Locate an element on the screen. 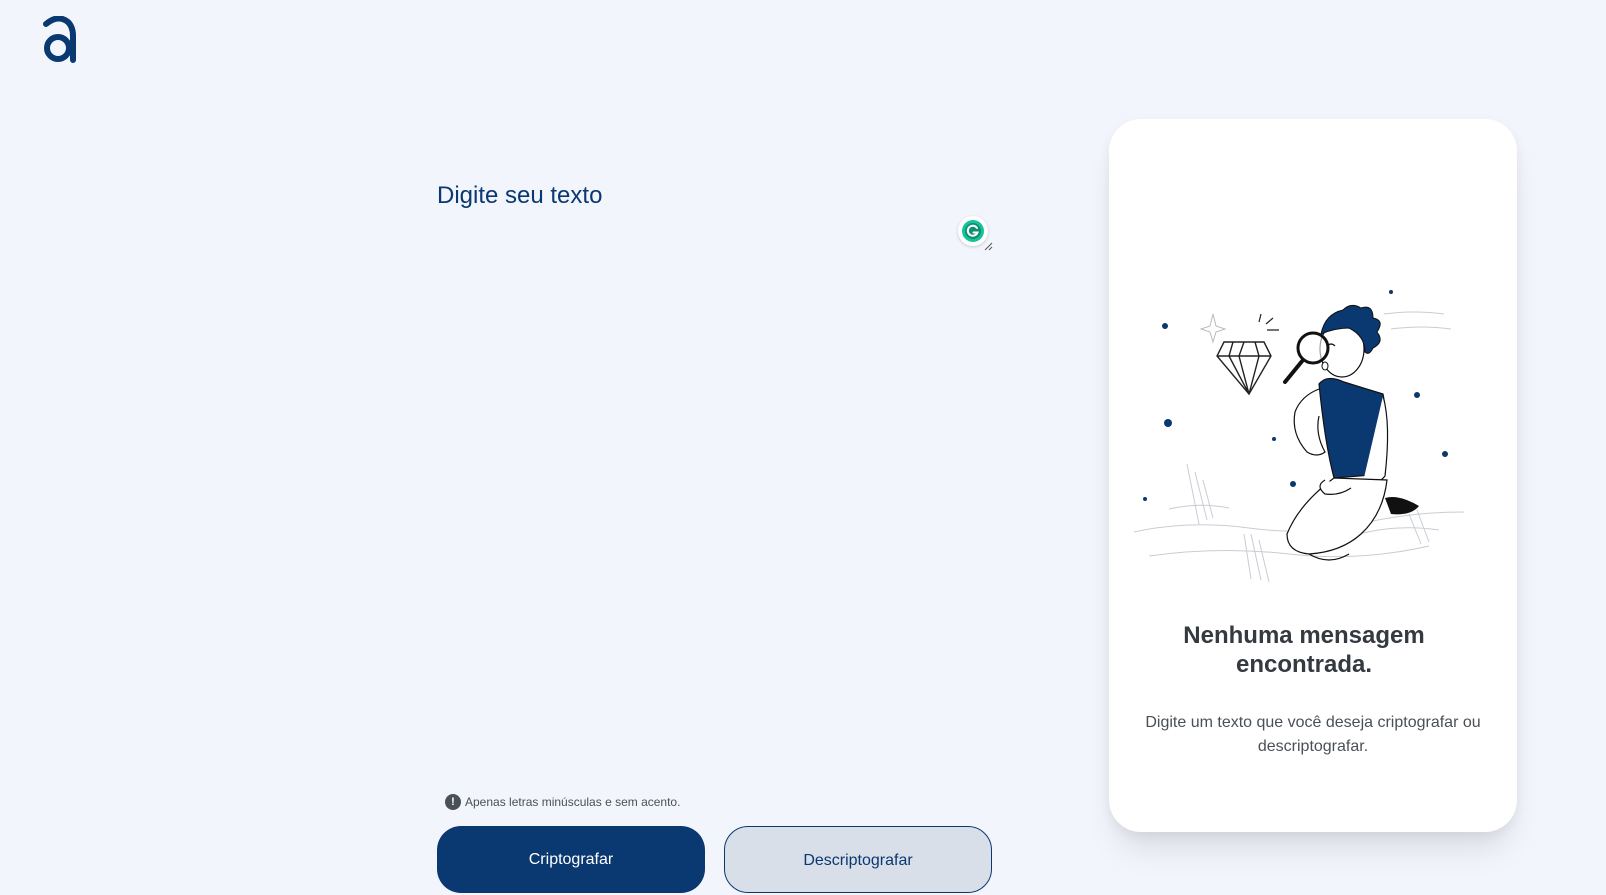 This screenshot has width=1606, height=895. alura-logo is located at coordinates (58, 40).